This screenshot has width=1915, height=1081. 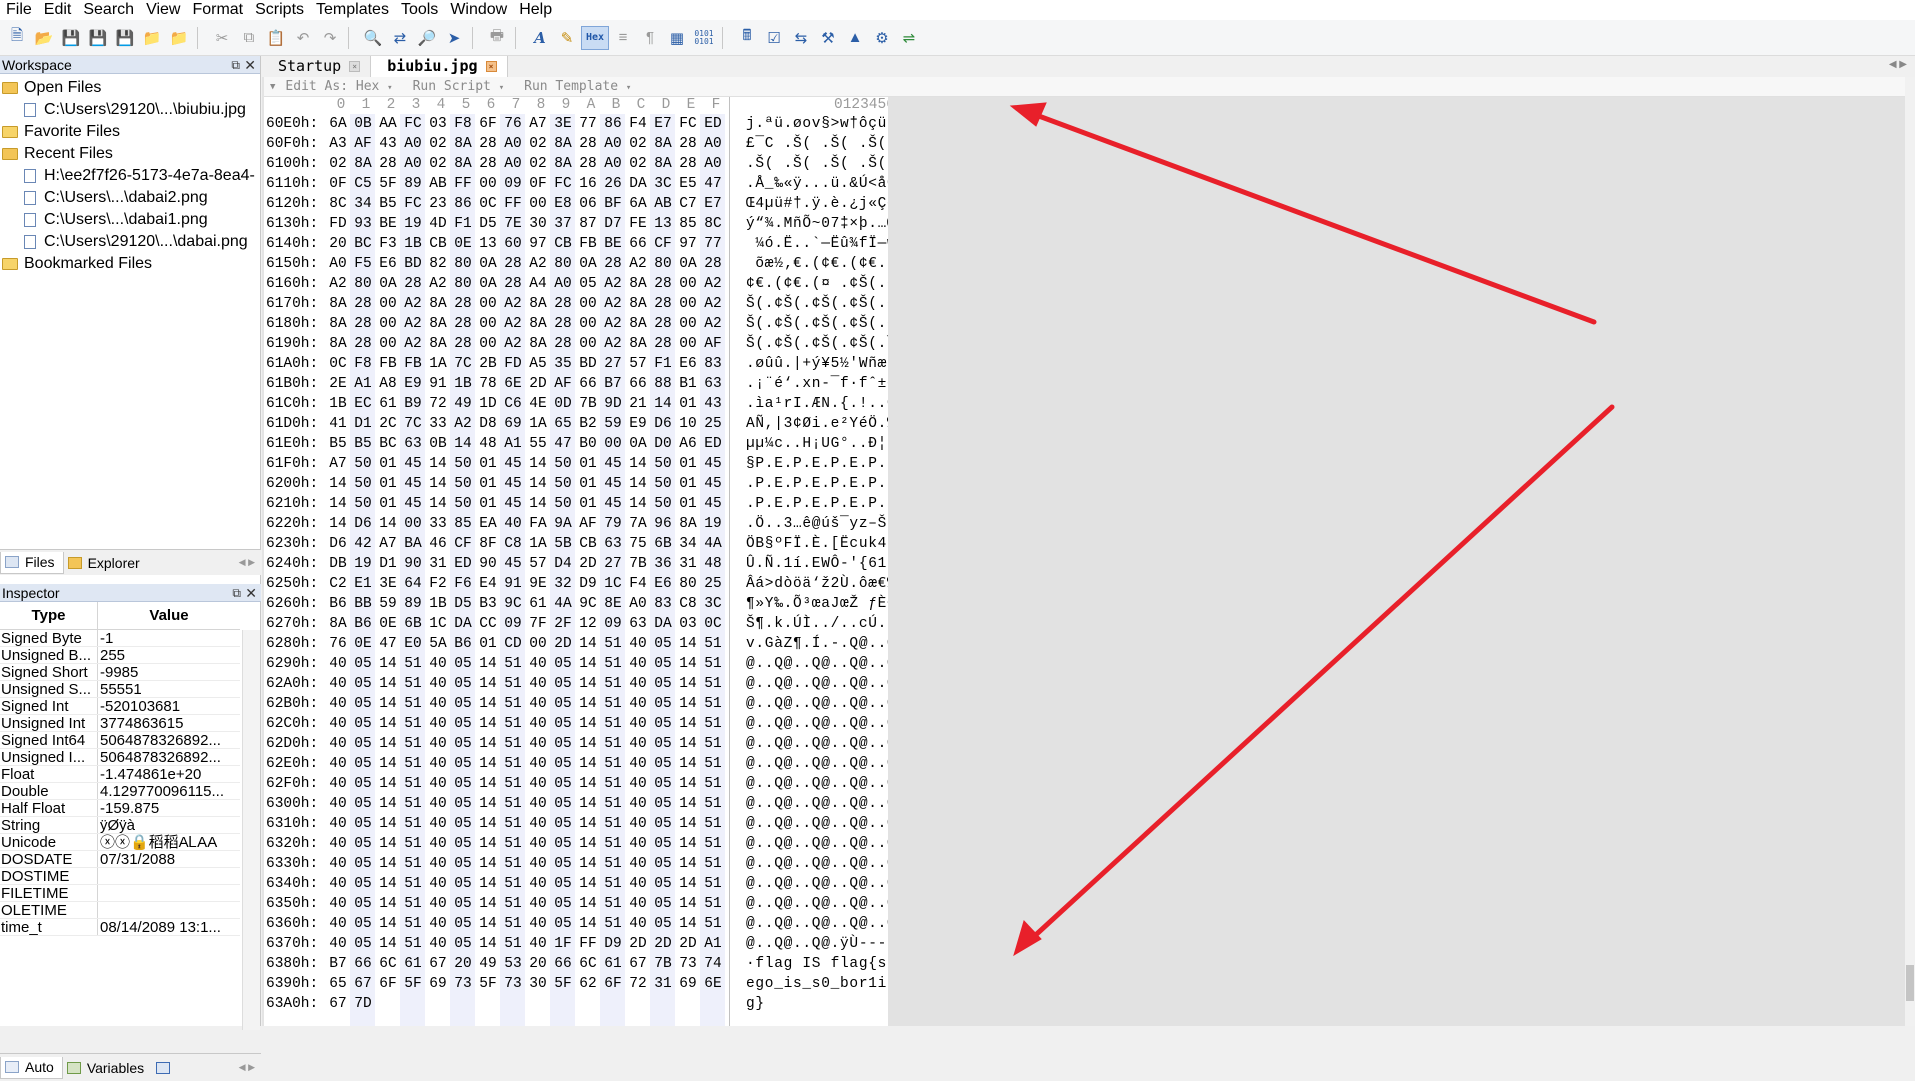 I want to click on file-item: C:\Users\29120\...\biubiu.jpg, so click(x=130, y=110).